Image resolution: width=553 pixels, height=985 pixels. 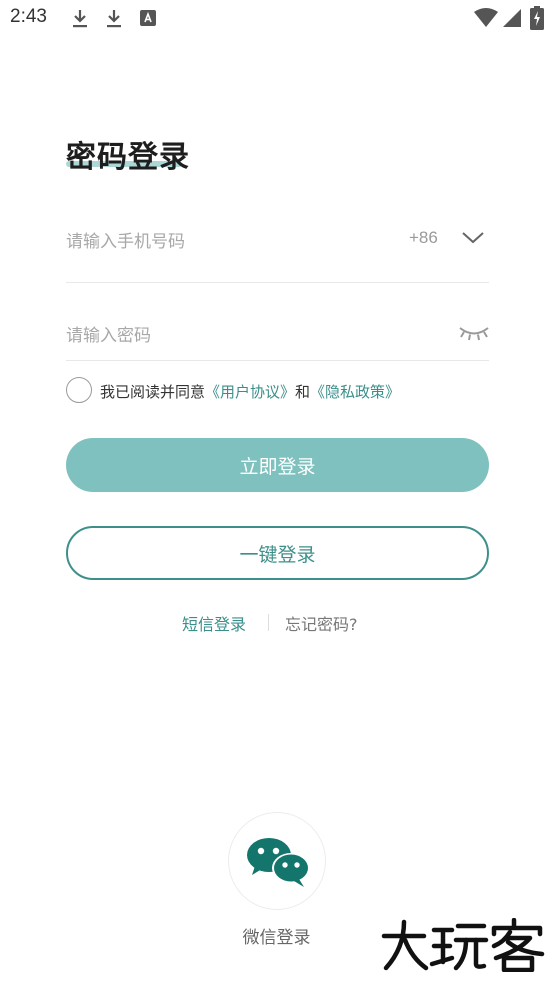 I want to click on sms-login-link: 短信登录, so click(x=214, y=623).